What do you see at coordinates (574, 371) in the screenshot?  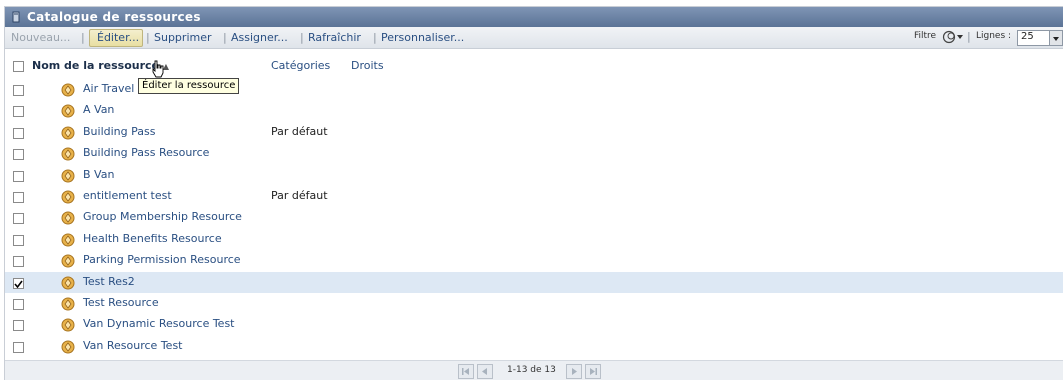 I see `next-page-icon` at bounding box center [574, 371].